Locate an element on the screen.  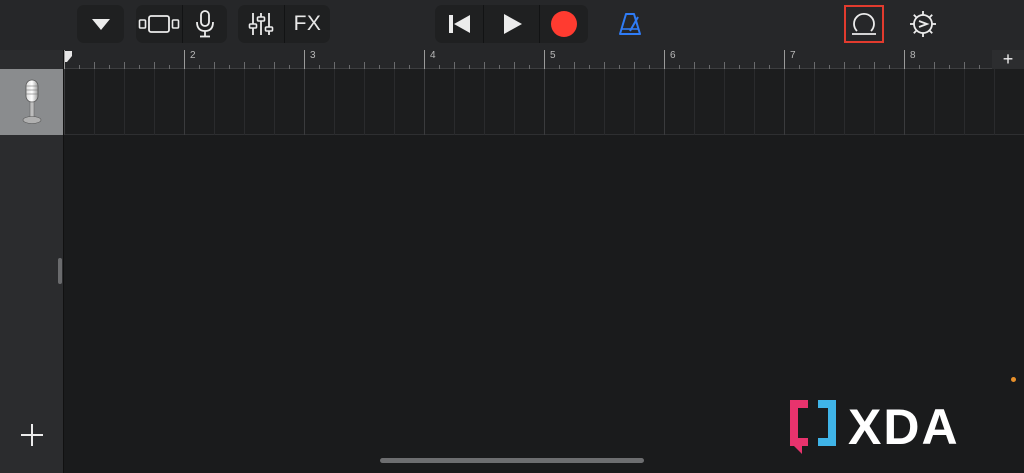
skip-back-icon is located at coordinates (459, 24).